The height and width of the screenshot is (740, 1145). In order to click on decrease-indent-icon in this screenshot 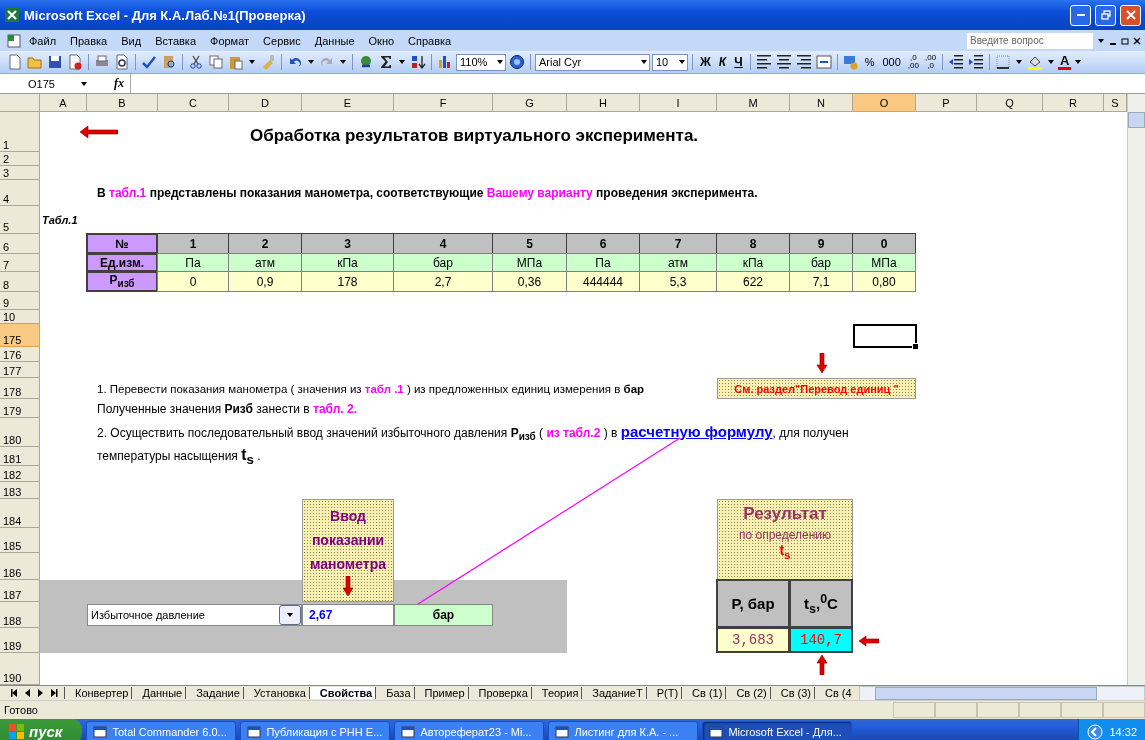, I will do `click(956, 62)`.